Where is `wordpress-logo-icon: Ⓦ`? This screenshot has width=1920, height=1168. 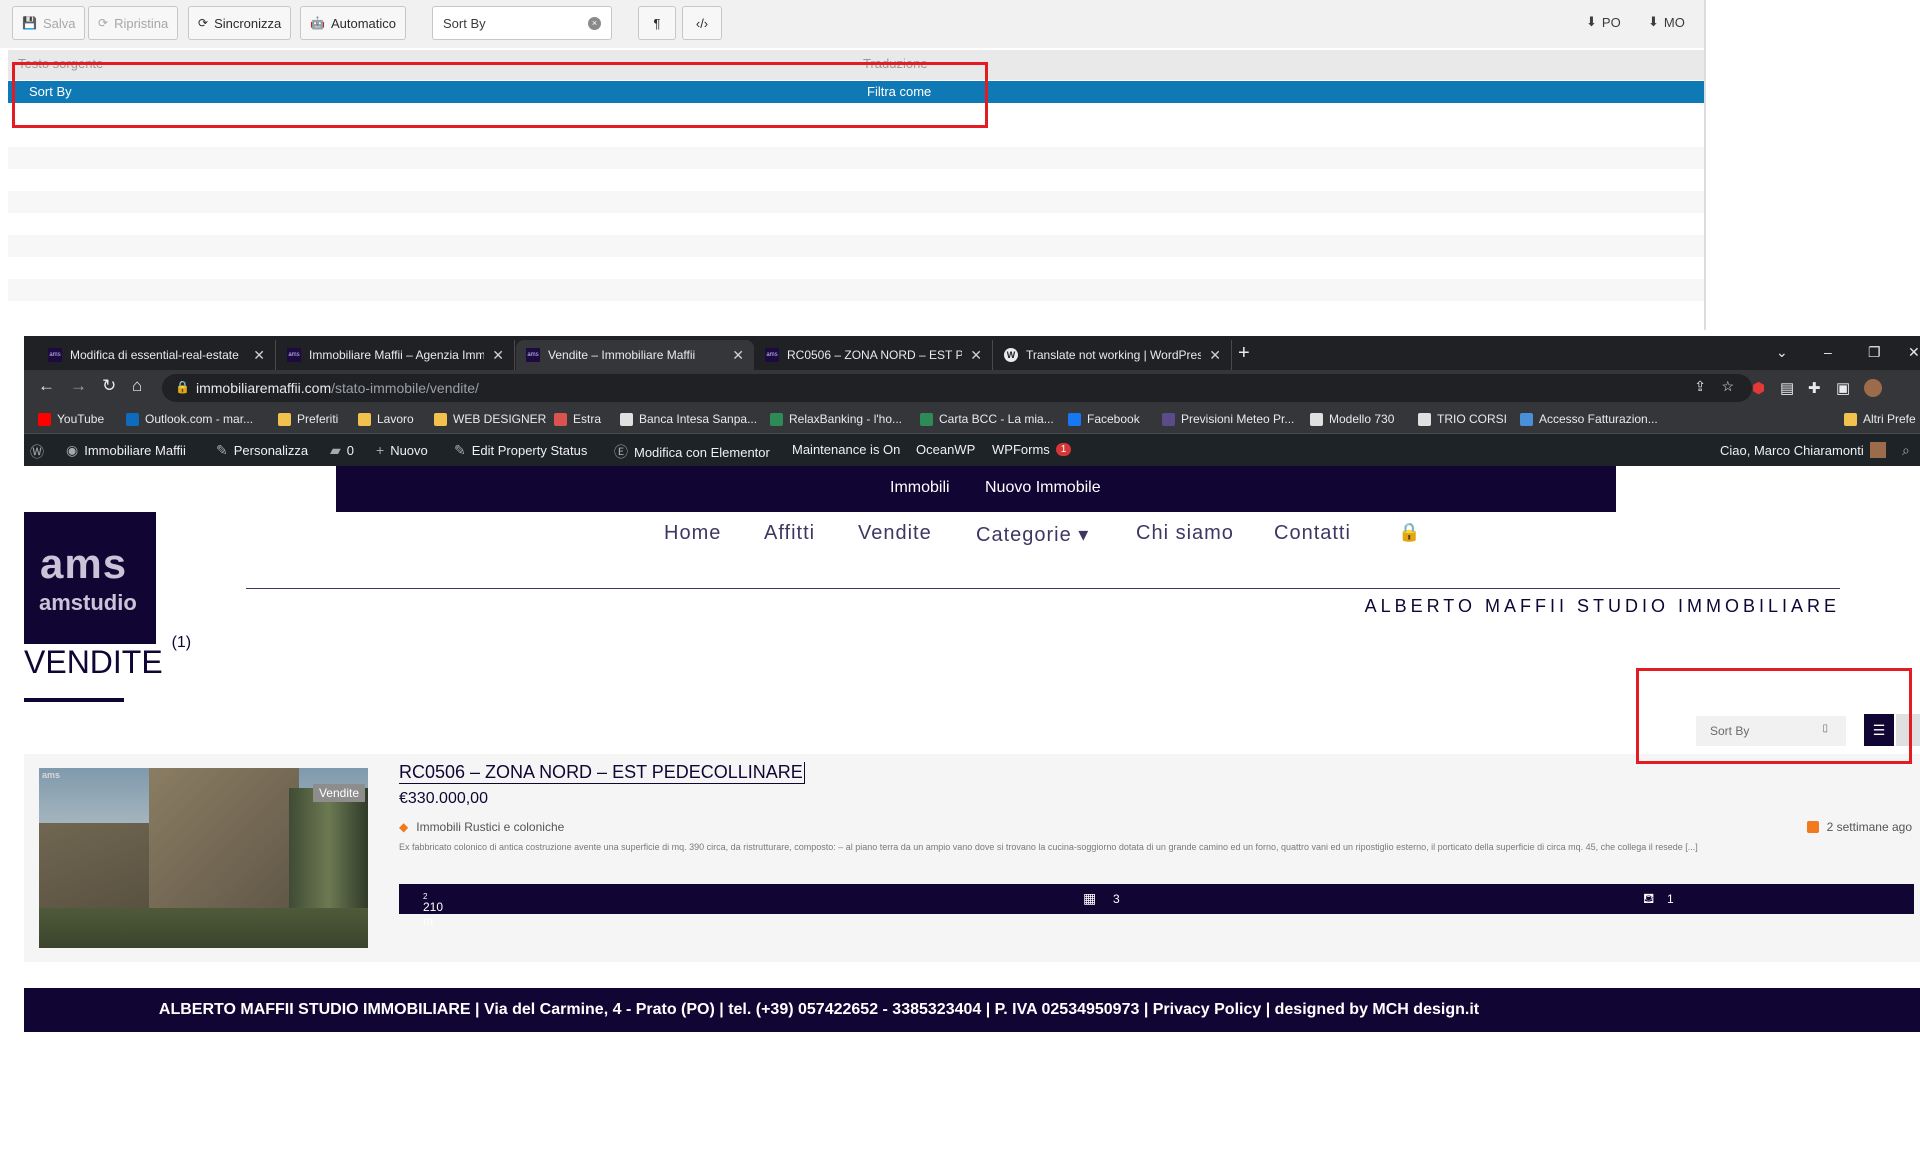 wordpress-logo-icon: Ⓦ is located at coordinates (37, 452).